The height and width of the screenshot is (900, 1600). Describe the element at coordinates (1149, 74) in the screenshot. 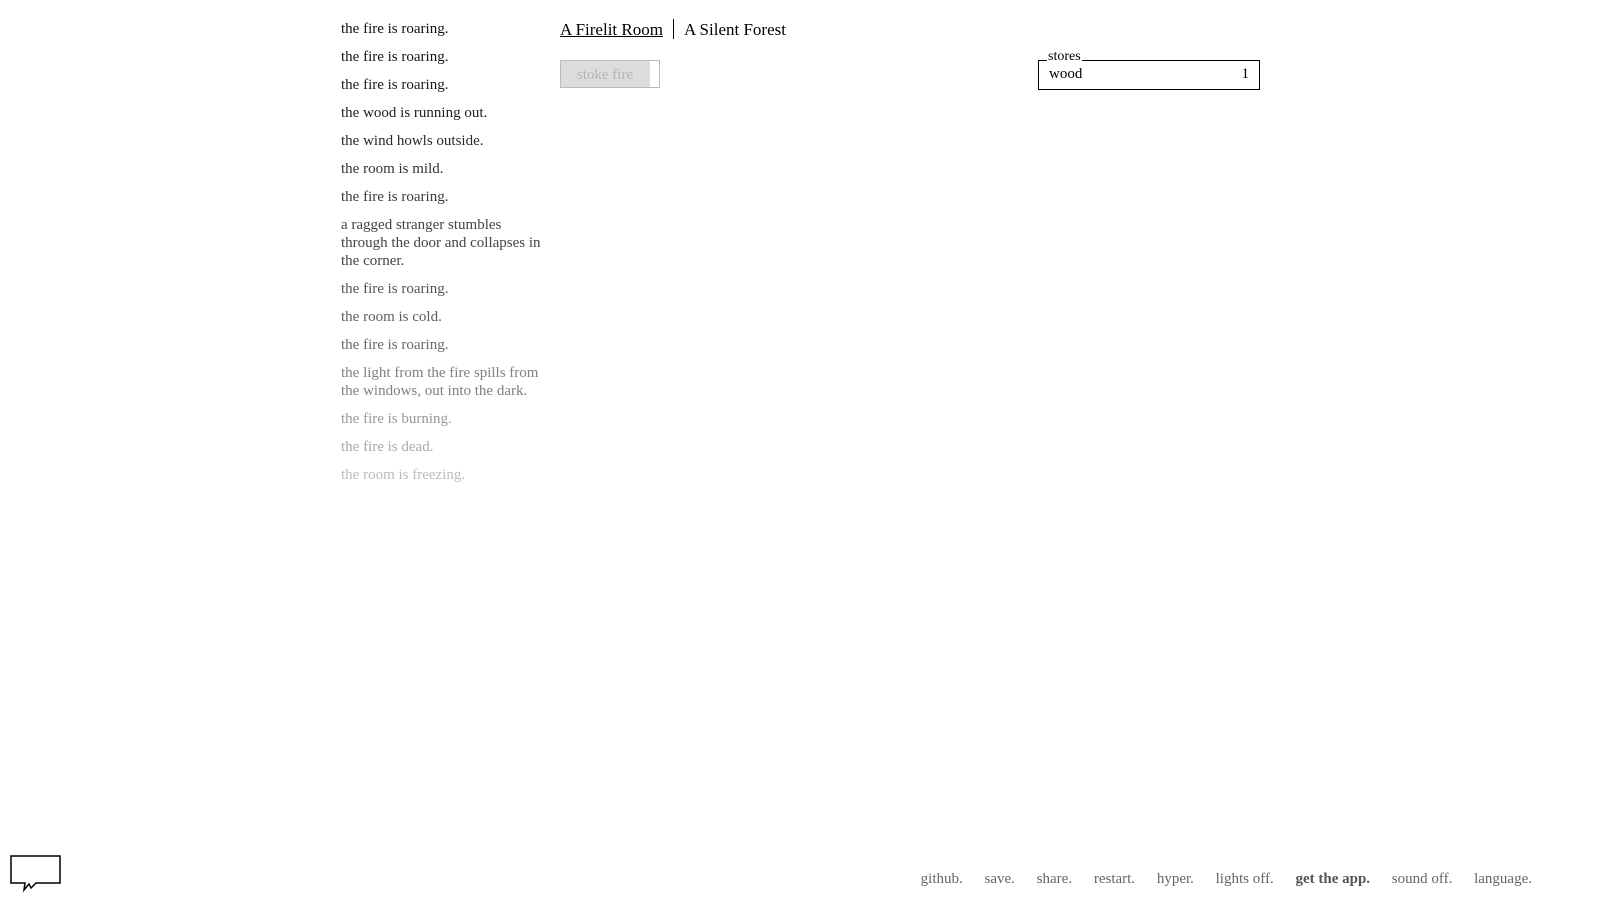

I see `store-row-wood: wood 1` at that location.